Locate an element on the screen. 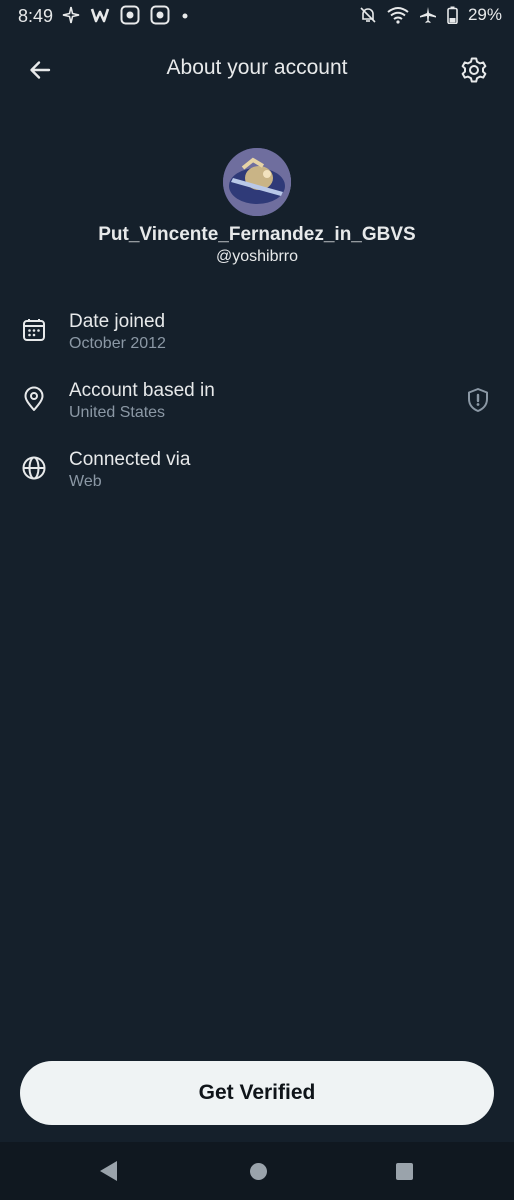 This screenshot has width=514, height=1200. globe-icon is located at coordinates (34, 468).